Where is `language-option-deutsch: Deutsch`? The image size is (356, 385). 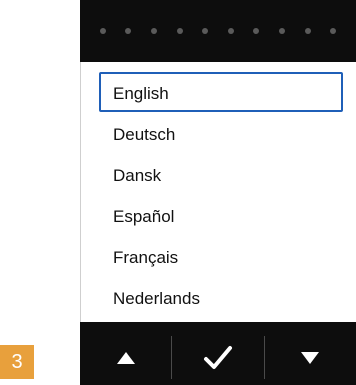 language-option-deutsch: Deutsch is located at coordinates (221, 133).